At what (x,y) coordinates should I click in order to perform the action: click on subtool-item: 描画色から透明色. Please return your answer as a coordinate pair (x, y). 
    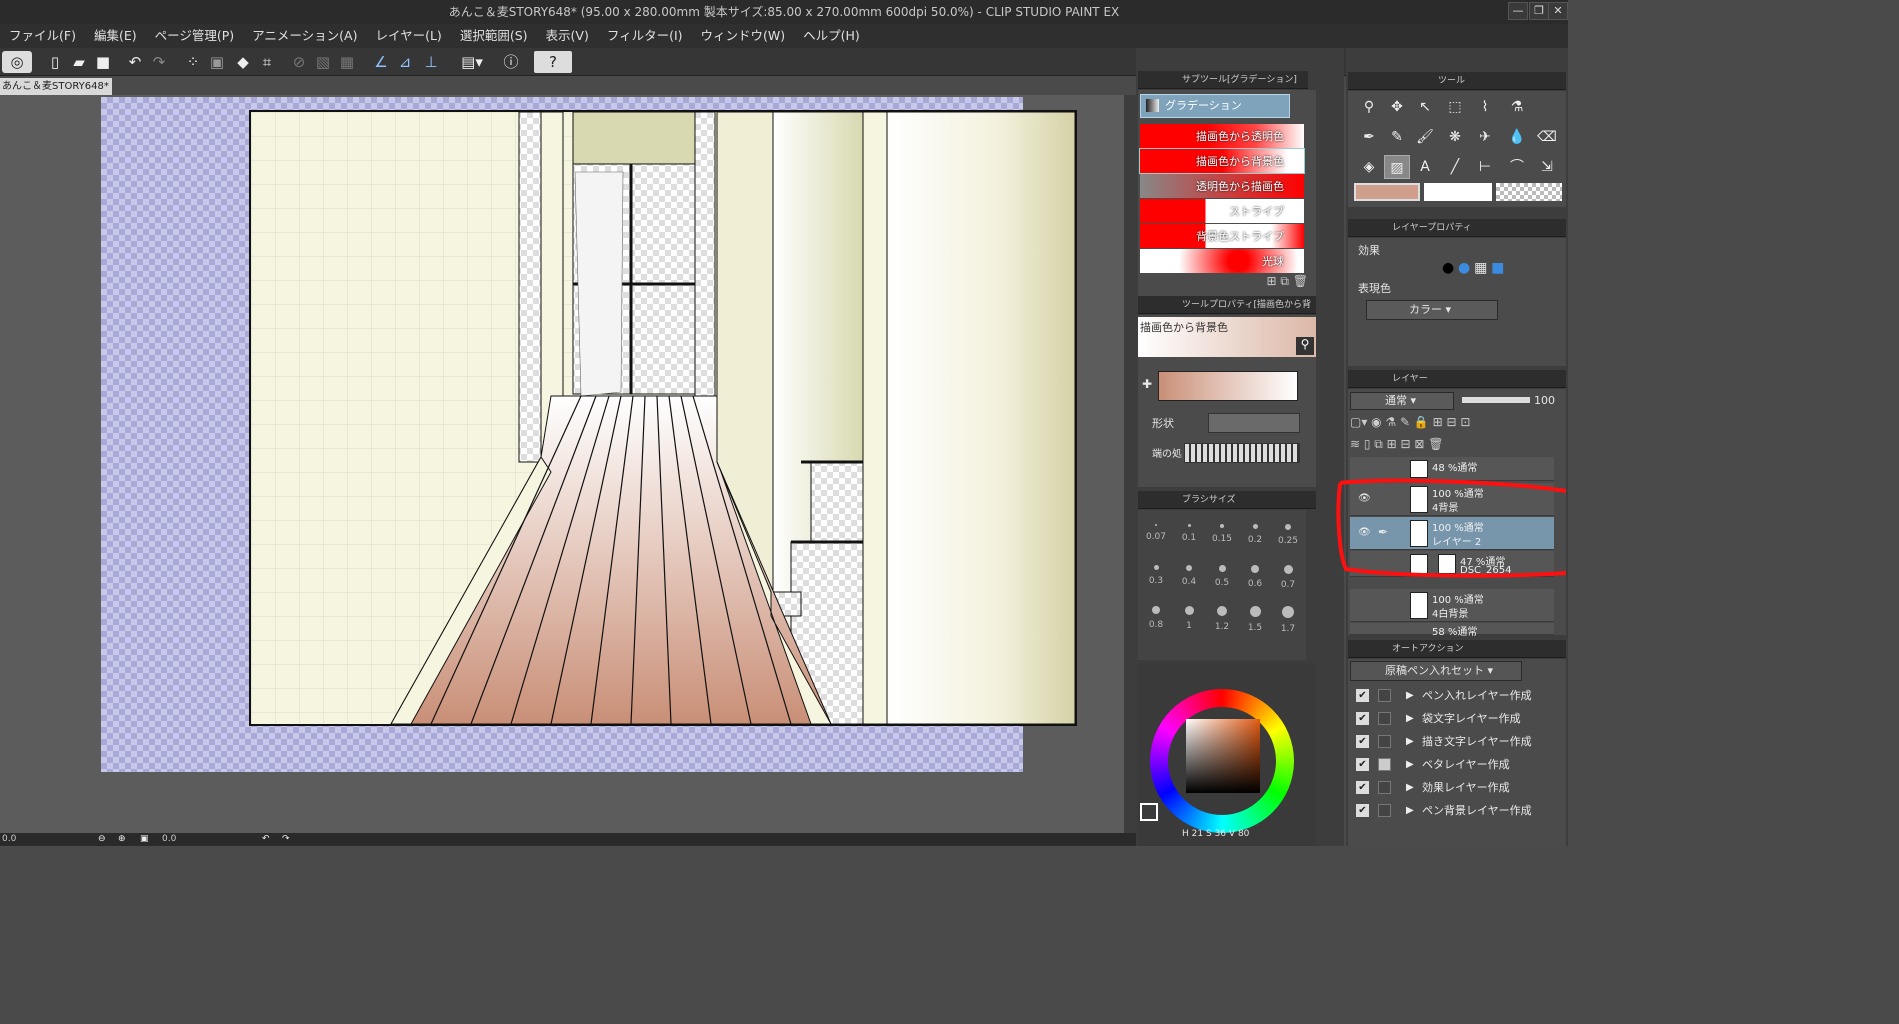
    Looking at the image, I should click on (1222, 136).